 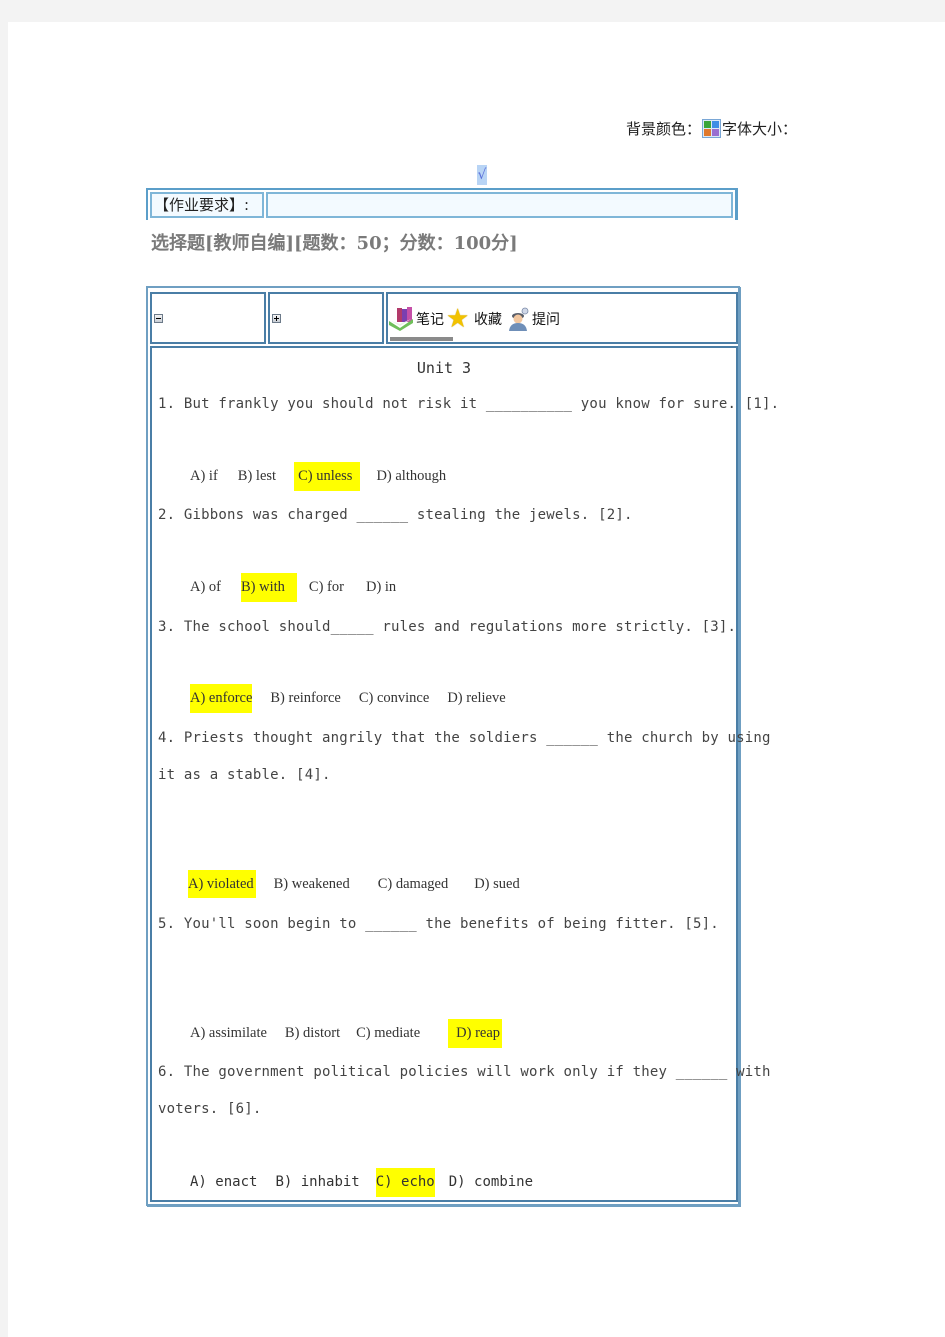 What do you see at coordinates (312, 1033) in the screenshot?
I see `option-b: B) distort` at bounding box center [312, 1033].